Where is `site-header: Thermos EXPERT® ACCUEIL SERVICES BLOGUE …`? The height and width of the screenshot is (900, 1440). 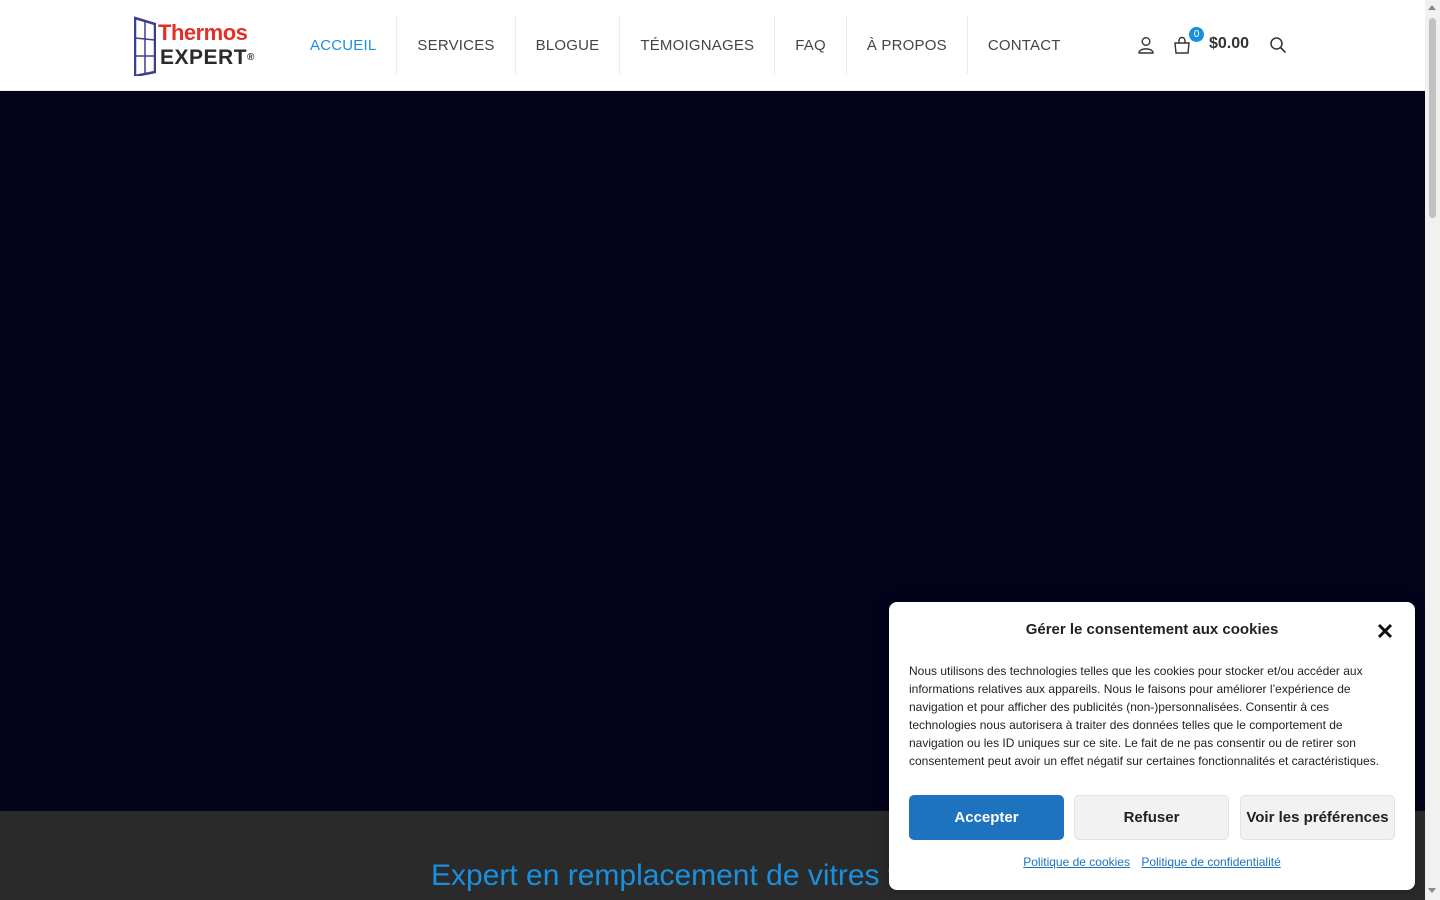 site-header: Thermos EXPERT® ACCUEIL SERVICES BLOGUE … is located at coordinates (712, 45).